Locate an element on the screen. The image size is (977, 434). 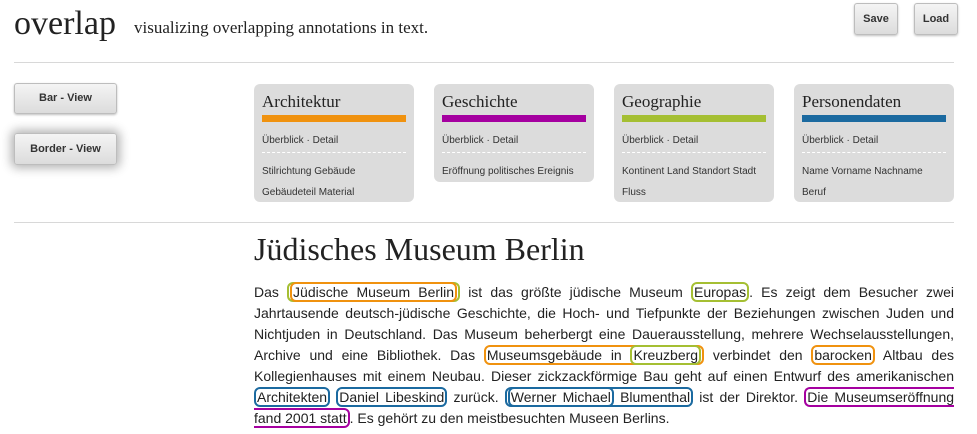
category-item: Name is located at coordinates (815, 171).